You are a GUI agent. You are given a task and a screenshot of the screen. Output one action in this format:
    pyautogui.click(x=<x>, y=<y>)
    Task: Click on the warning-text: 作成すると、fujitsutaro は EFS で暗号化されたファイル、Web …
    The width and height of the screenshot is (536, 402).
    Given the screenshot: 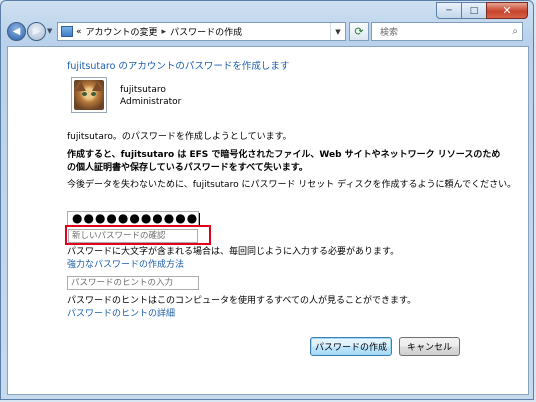 What is the action you would take?
    pyautogui.click(x=284, y=161)
    